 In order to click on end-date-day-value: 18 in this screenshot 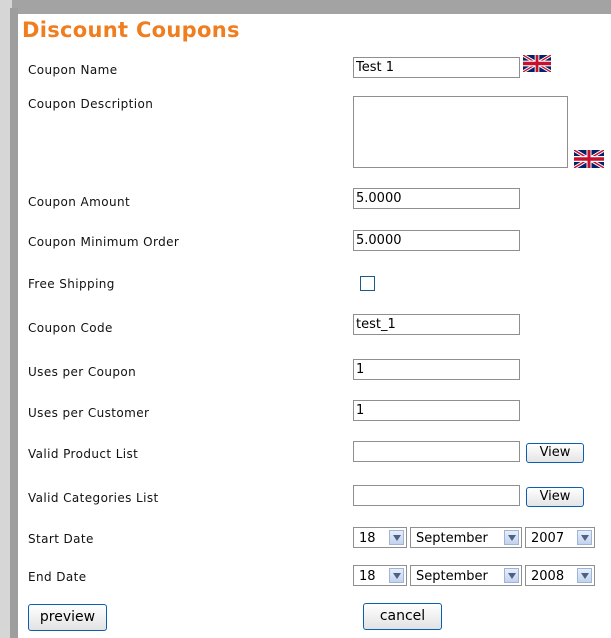, I will do `click(367, 576)`.